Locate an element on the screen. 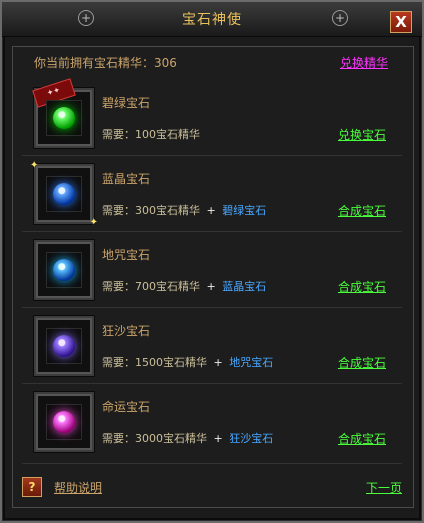 This screenshot has width=424, height=523. gem-row: ✦✦ 碧绿宝石 需要：100宝石精华 兑换宝石 is located at coordinates (214, 116).